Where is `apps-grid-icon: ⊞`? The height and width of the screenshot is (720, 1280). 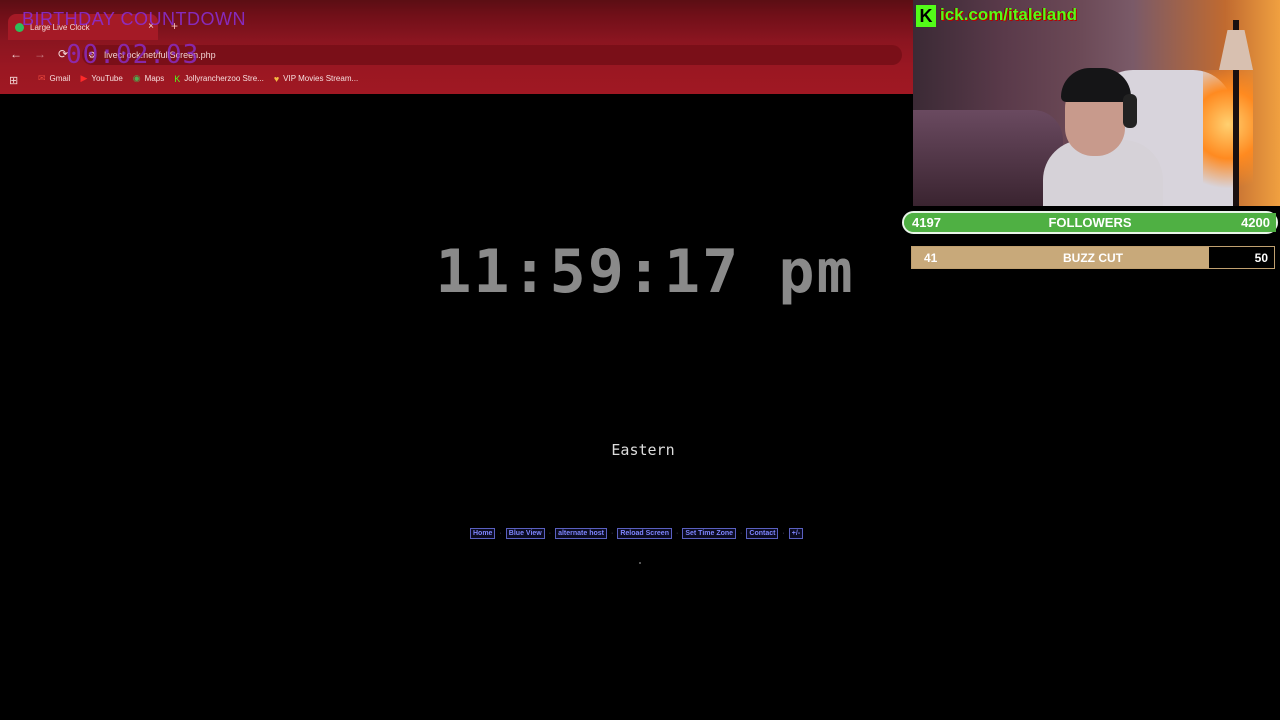
apps-grid-icon: ⊞ is located at coordinates (13, 80).